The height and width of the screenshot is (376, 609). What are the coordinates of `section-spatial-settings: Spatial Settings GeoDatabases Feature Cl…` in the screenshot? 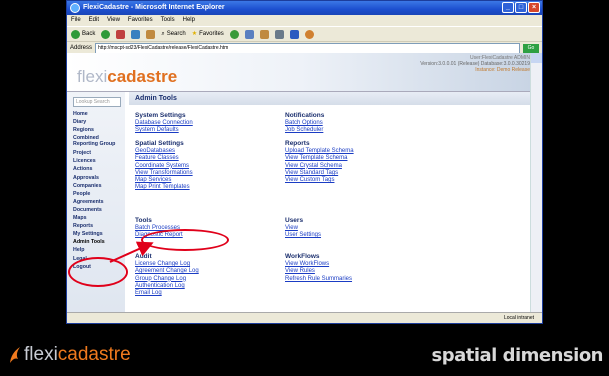 It's located at (164, 166).